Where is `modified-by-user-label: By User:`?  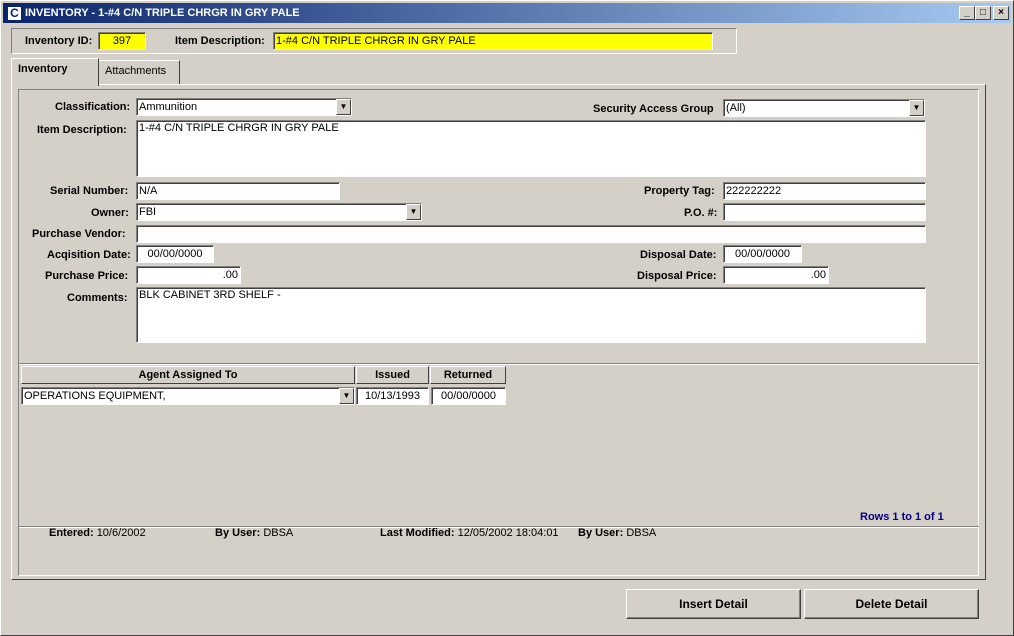
modified-by-user-label: By User: is located at coordinates (601, 533).